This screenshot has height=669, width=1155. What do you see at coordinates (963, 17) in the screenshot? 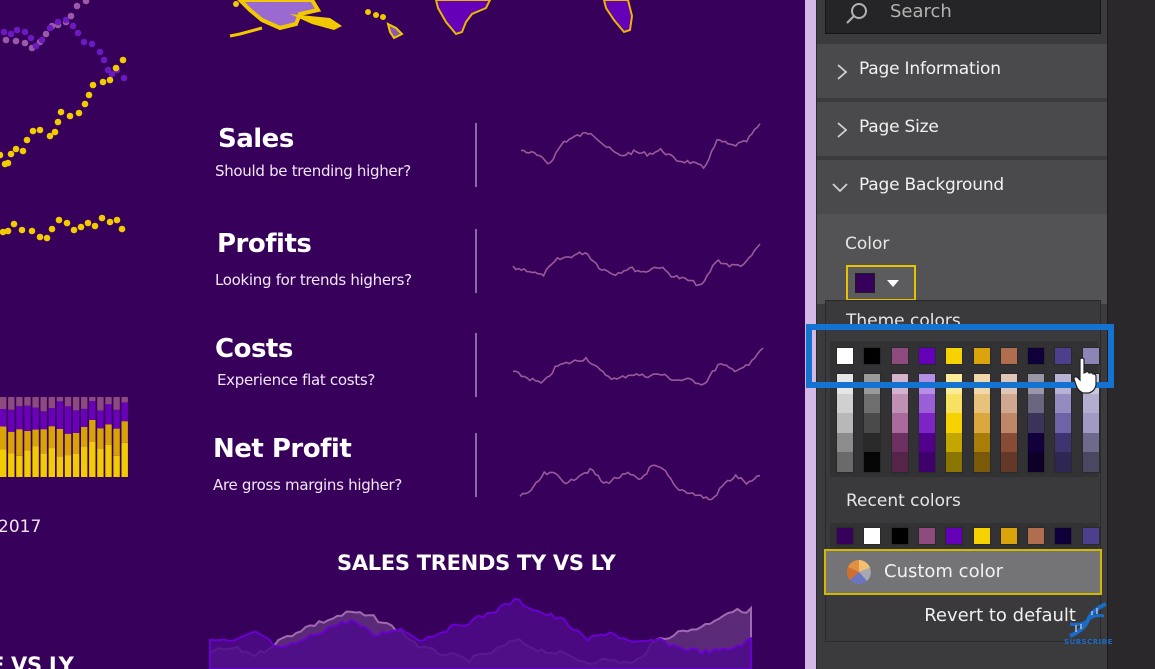
I see `search-input: Search` at bounding box center [963, 17].